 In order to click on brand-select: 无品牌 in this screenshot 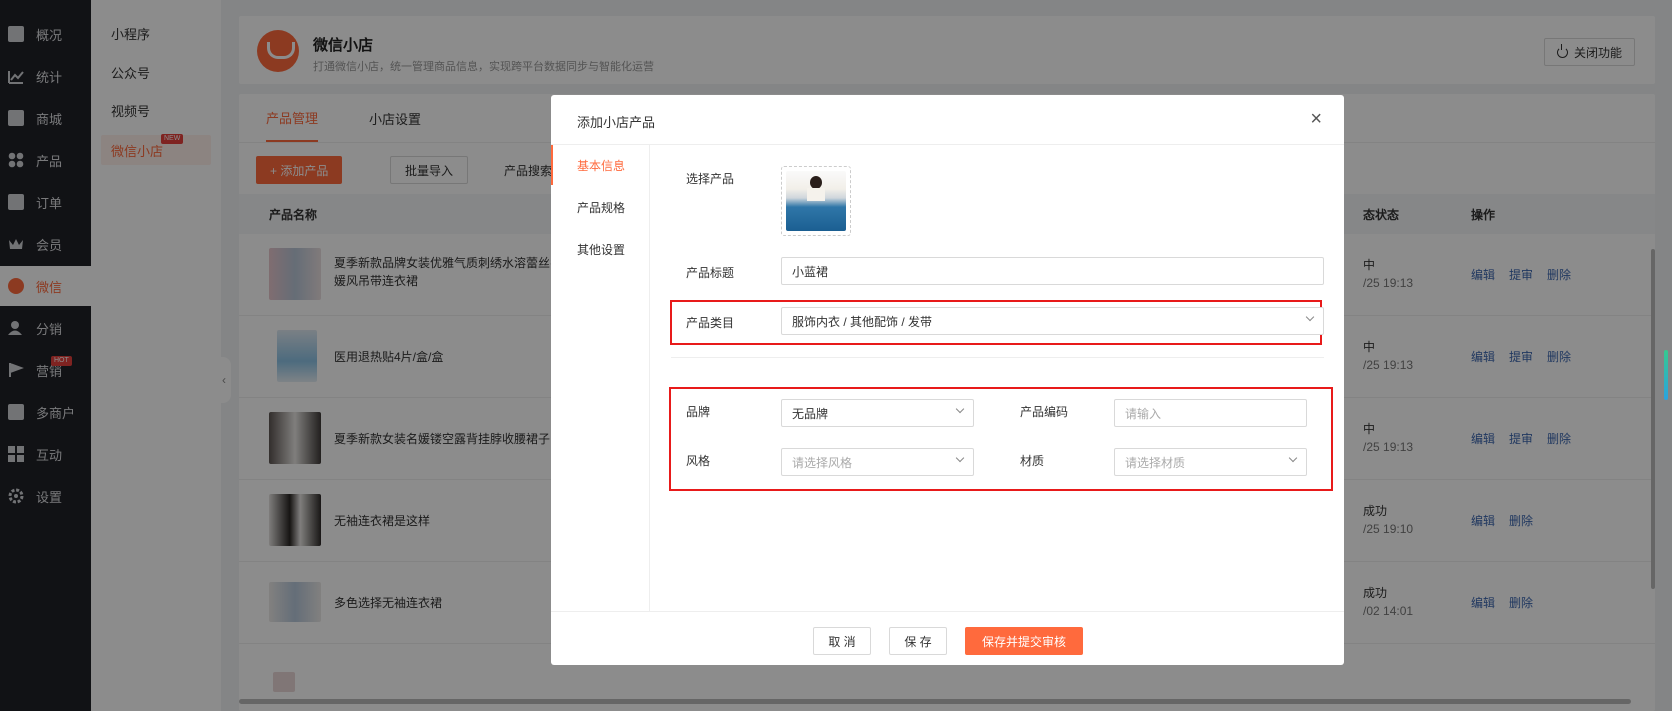, I will do `click(877, 413)`.